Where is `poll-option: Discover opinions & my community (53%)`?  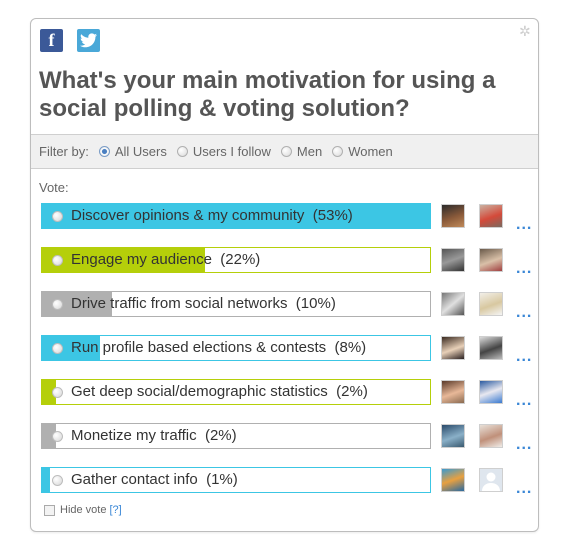
poll-option: Discover opinions & my community (53%) is located at coordinates (236, 216).